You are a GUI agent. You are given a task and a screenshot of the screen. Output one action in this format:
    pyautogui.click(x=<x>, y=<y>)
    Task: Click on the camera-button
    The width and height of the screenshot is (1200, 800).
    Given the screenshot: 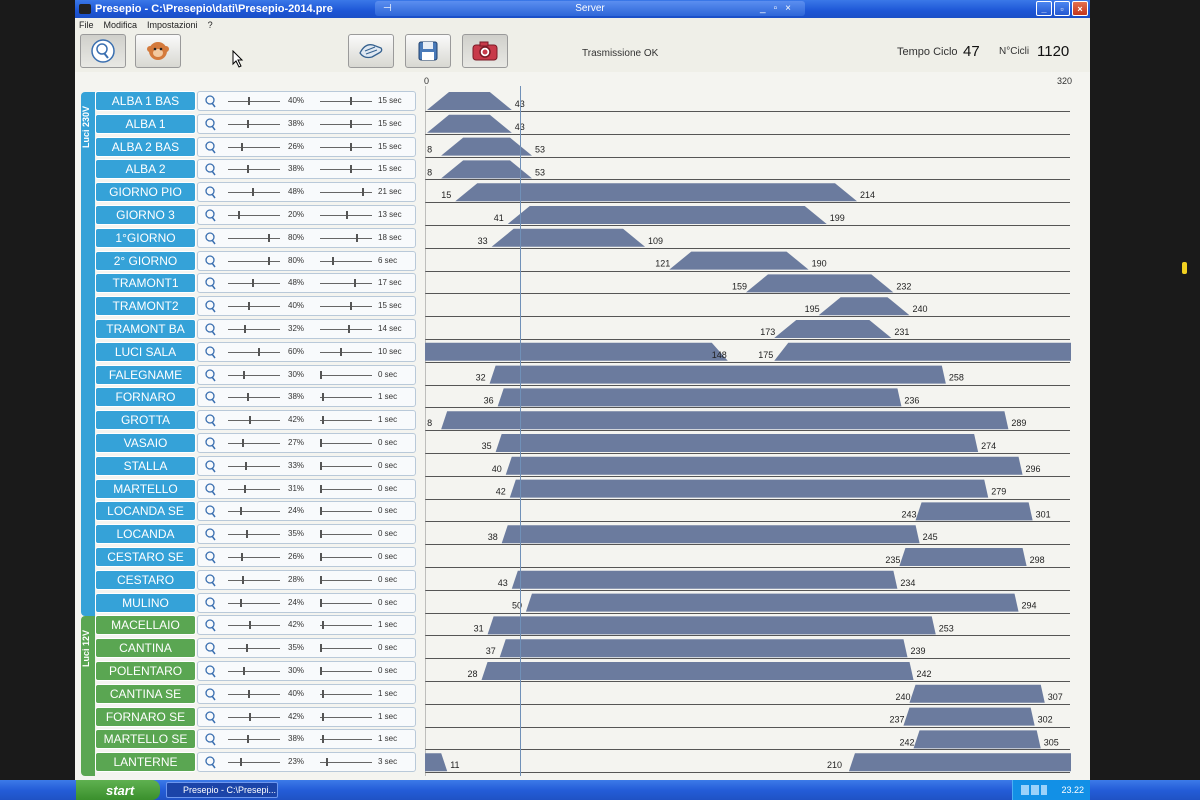 What is the action you would take?
    pyautogui.click(x=485, y=51)
    